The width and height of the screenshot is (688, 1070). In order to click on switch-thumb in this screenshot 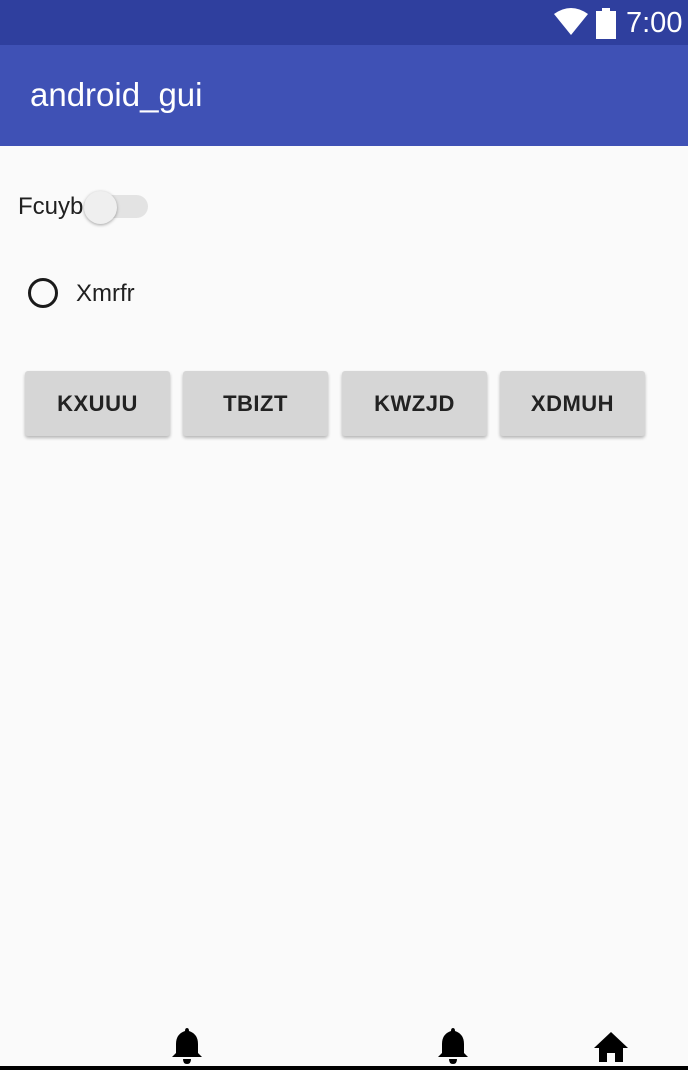, I will do `click(100, 207)`.